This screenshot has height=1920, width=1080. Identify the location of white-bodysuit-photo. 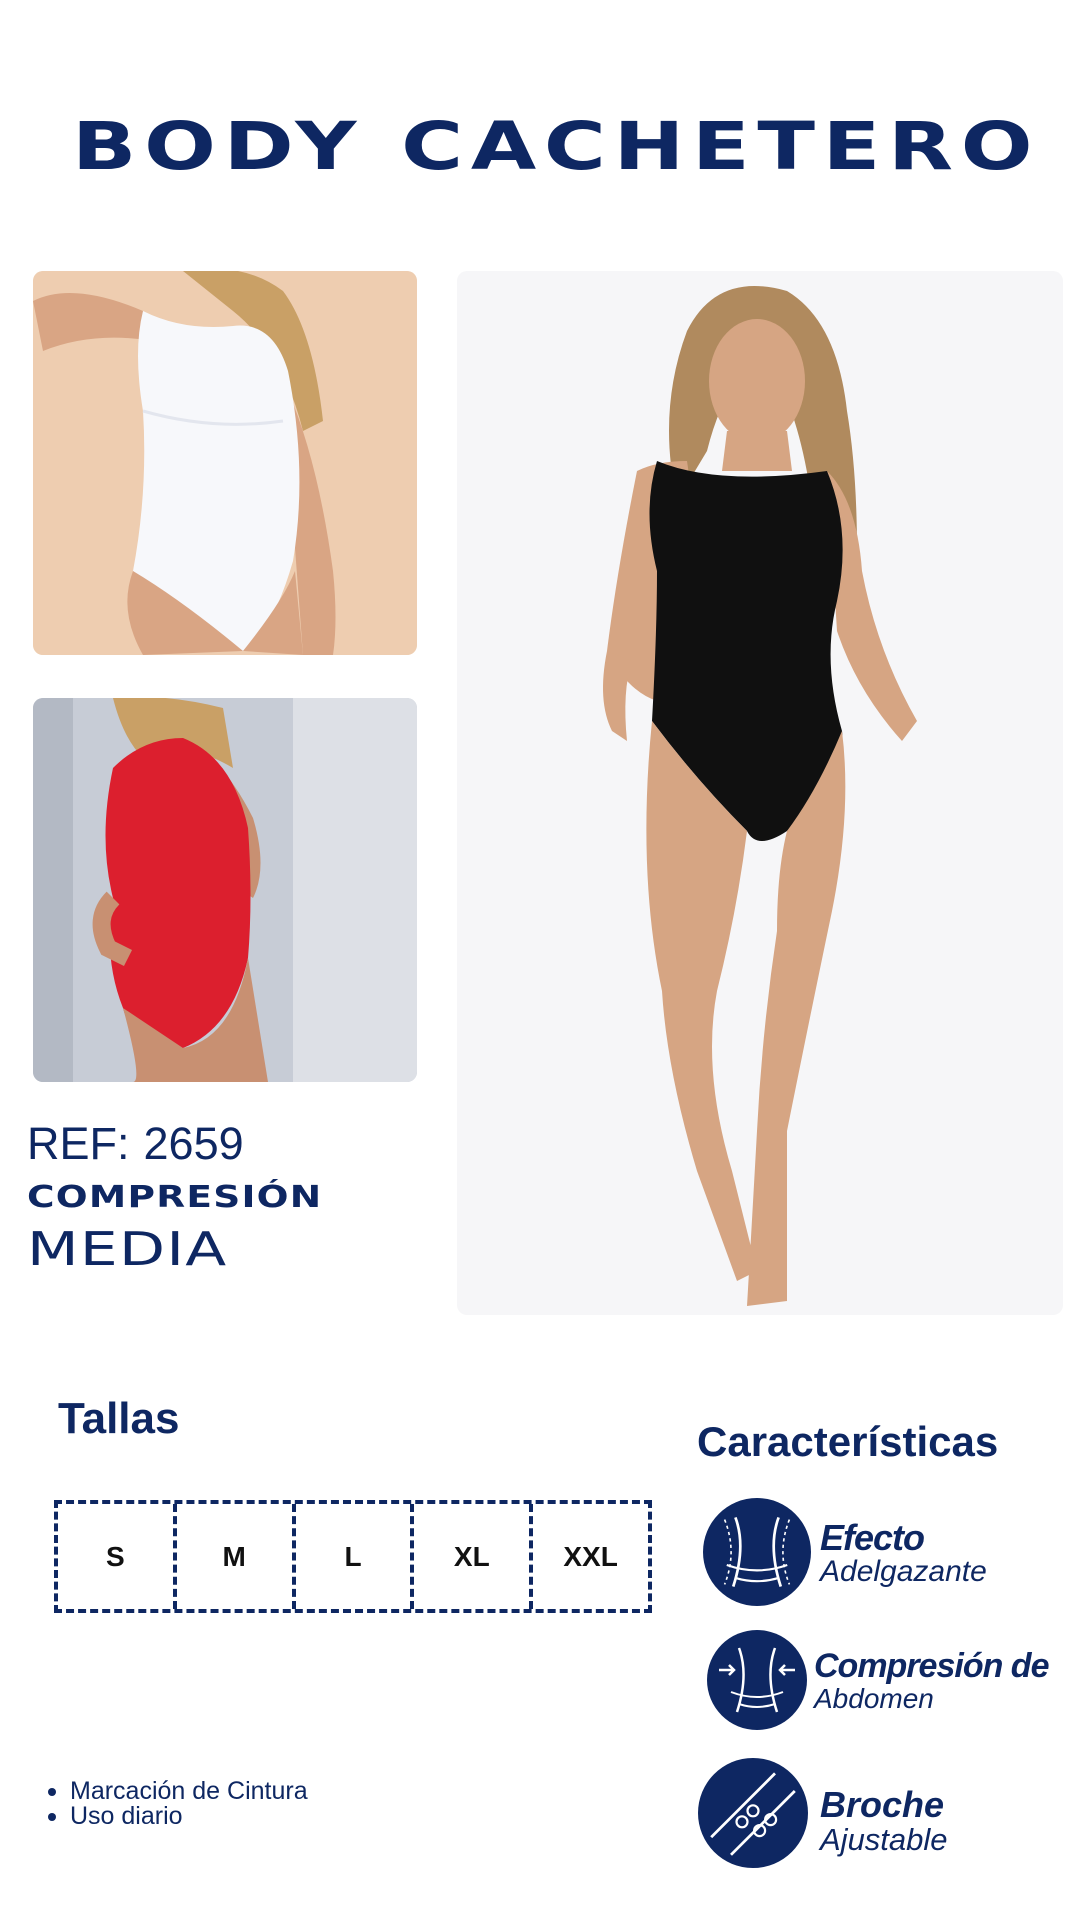
(225, 463).